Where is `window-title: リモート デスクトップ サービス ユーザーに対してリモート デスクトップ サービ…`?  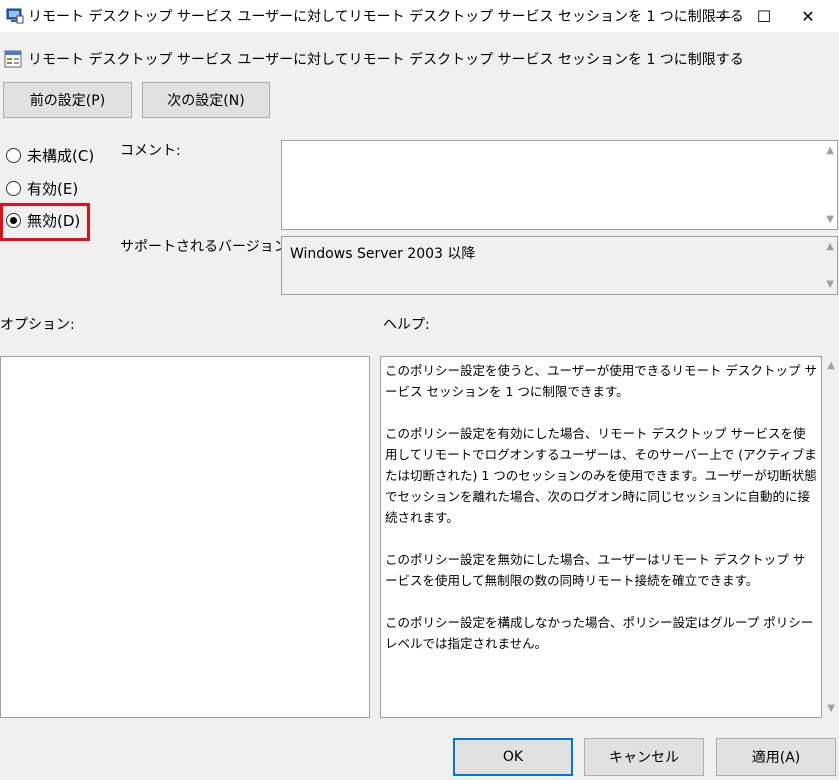 window-title: リモート デスクトップ サービス ユーザーに対してリモート デスクトップ サービ… is located at coordinates (386, 17).